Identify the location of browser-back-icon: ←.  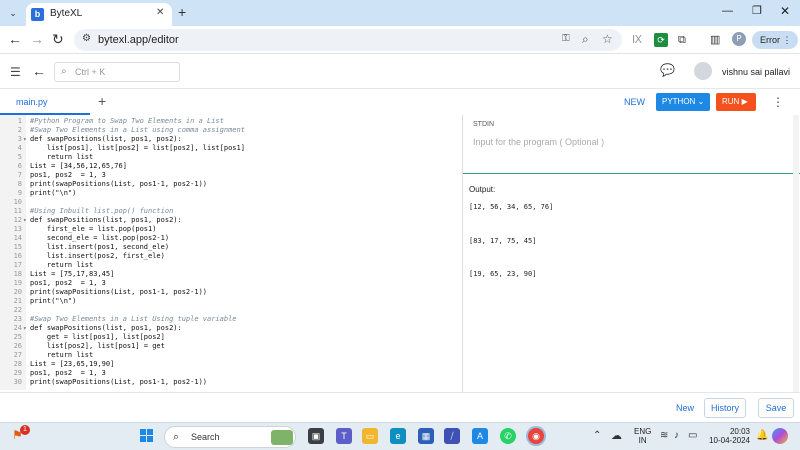
(15, 39).